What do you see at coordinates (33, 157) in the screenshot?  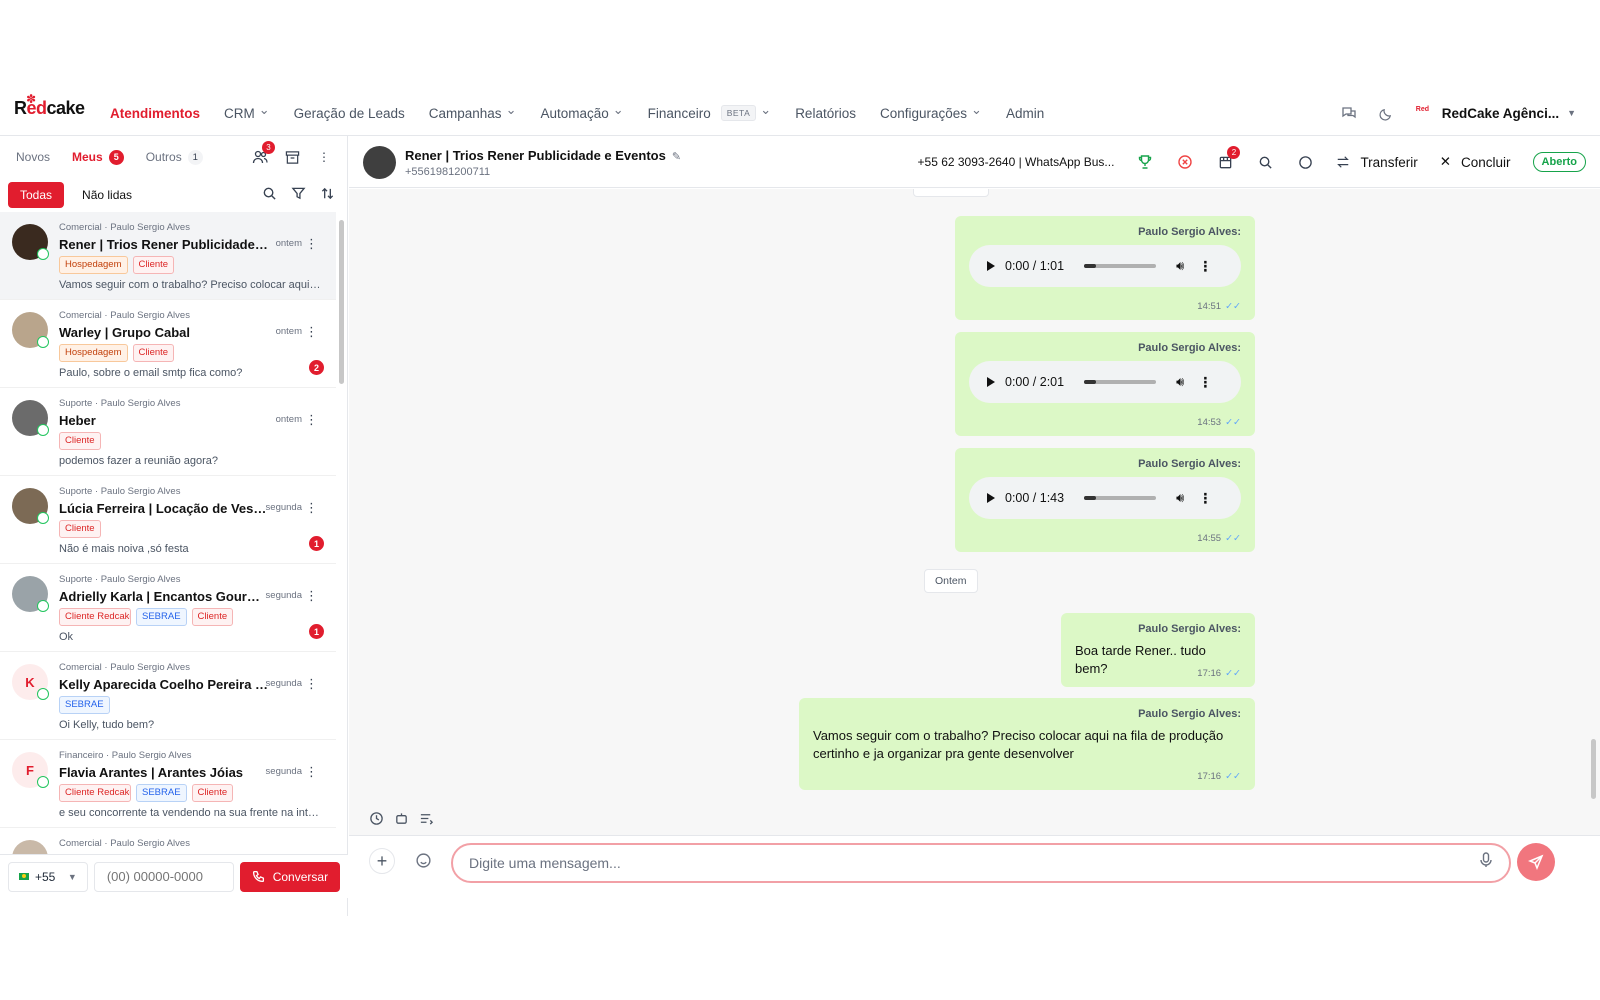 I see `tab-novos: Novos` at bounding box center [33, 157].